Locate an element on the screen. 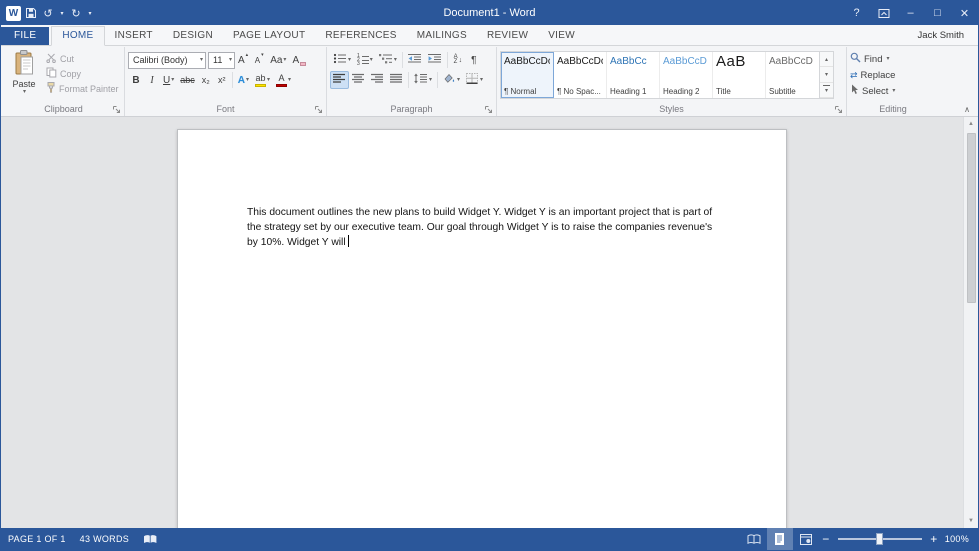  style-sample: AaBbCcD is located at coordinates (791, 61).